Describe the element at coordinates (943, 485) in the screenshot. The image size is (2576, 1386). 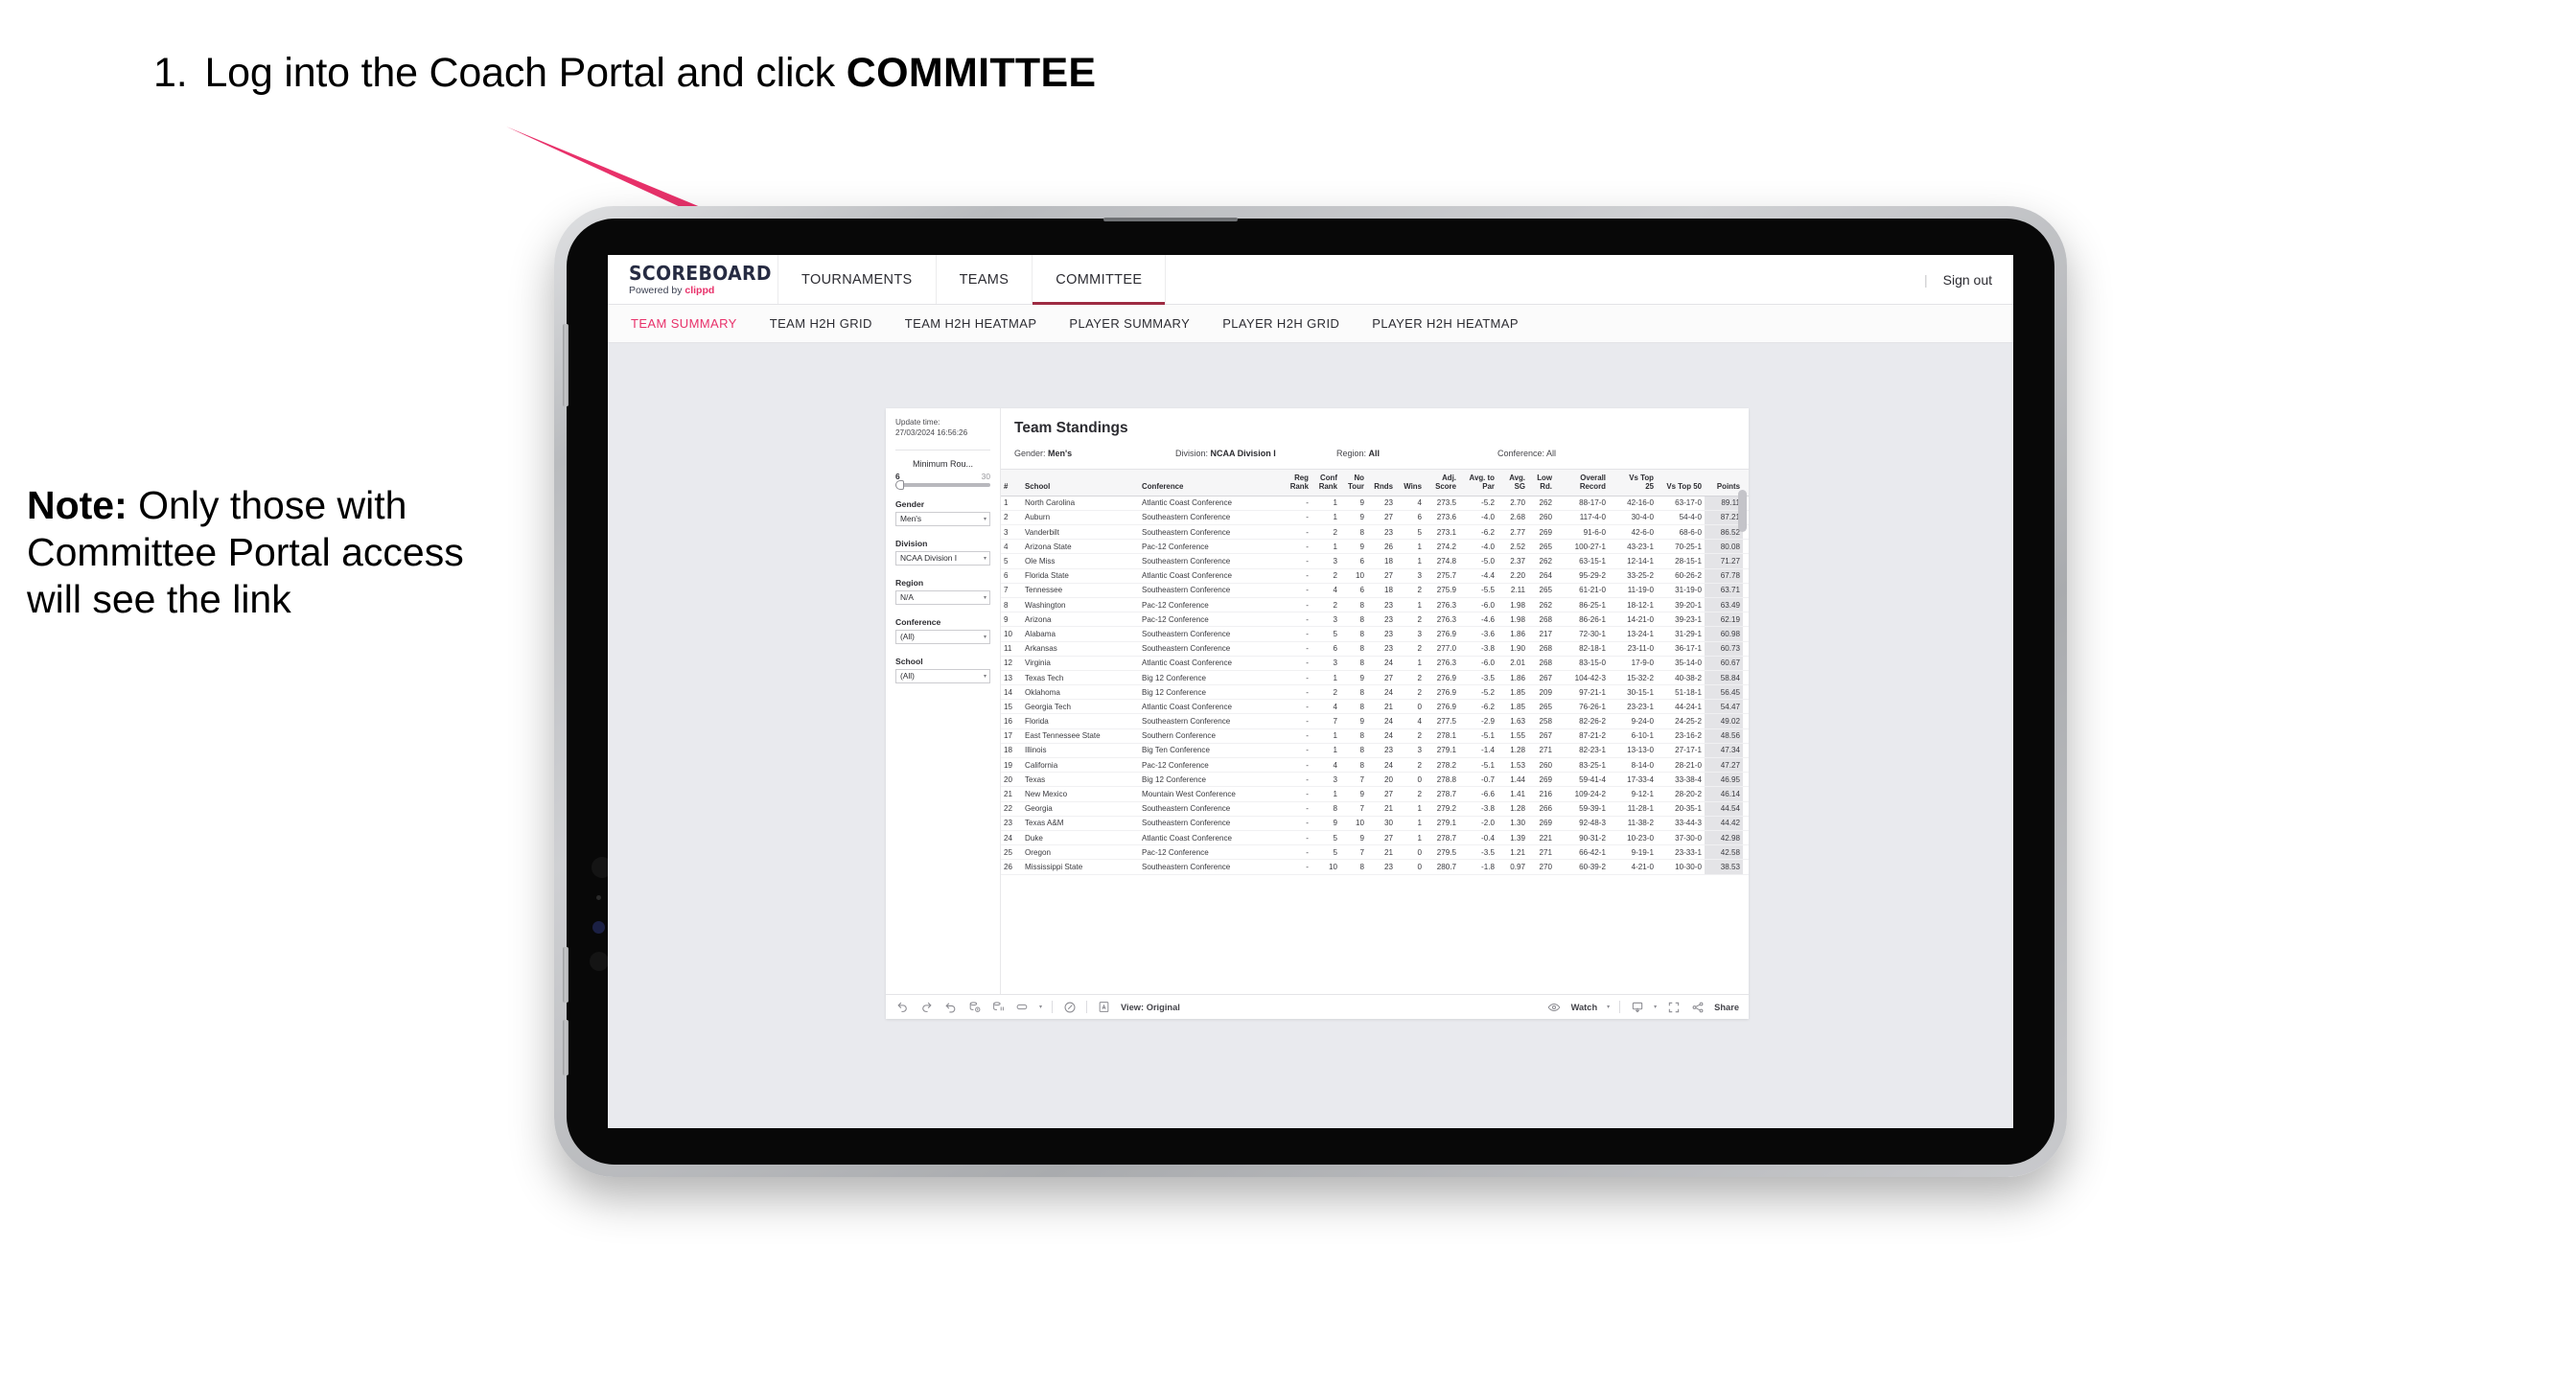
I see `slider-track` at that location.